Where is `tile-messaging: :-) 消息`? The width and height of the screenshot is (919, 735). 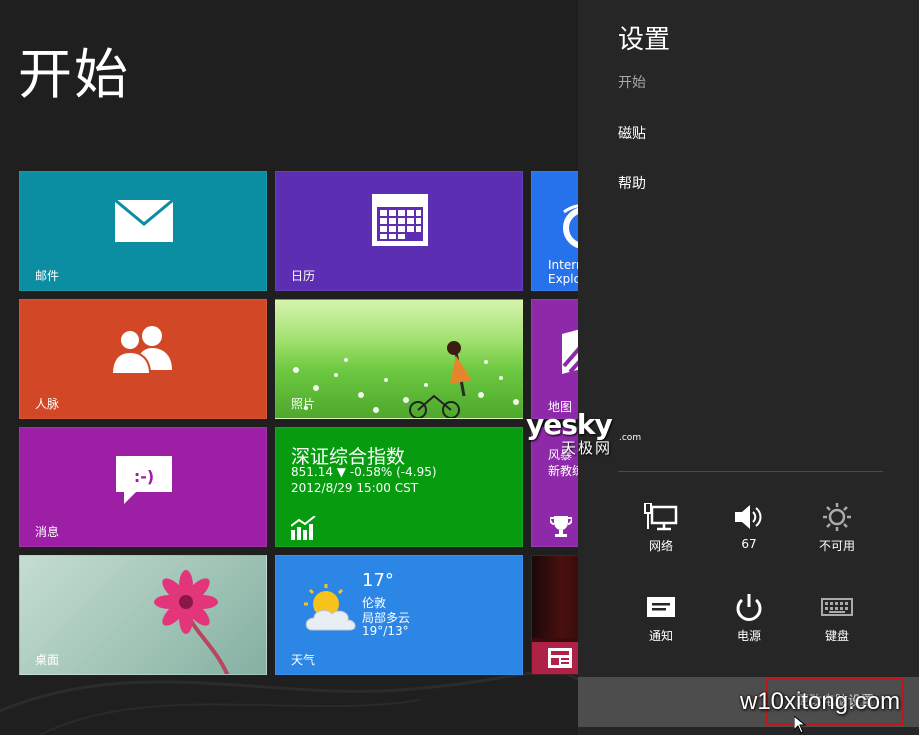
tile-messaging: :-) 消息 is located at coordinates (143, 487).